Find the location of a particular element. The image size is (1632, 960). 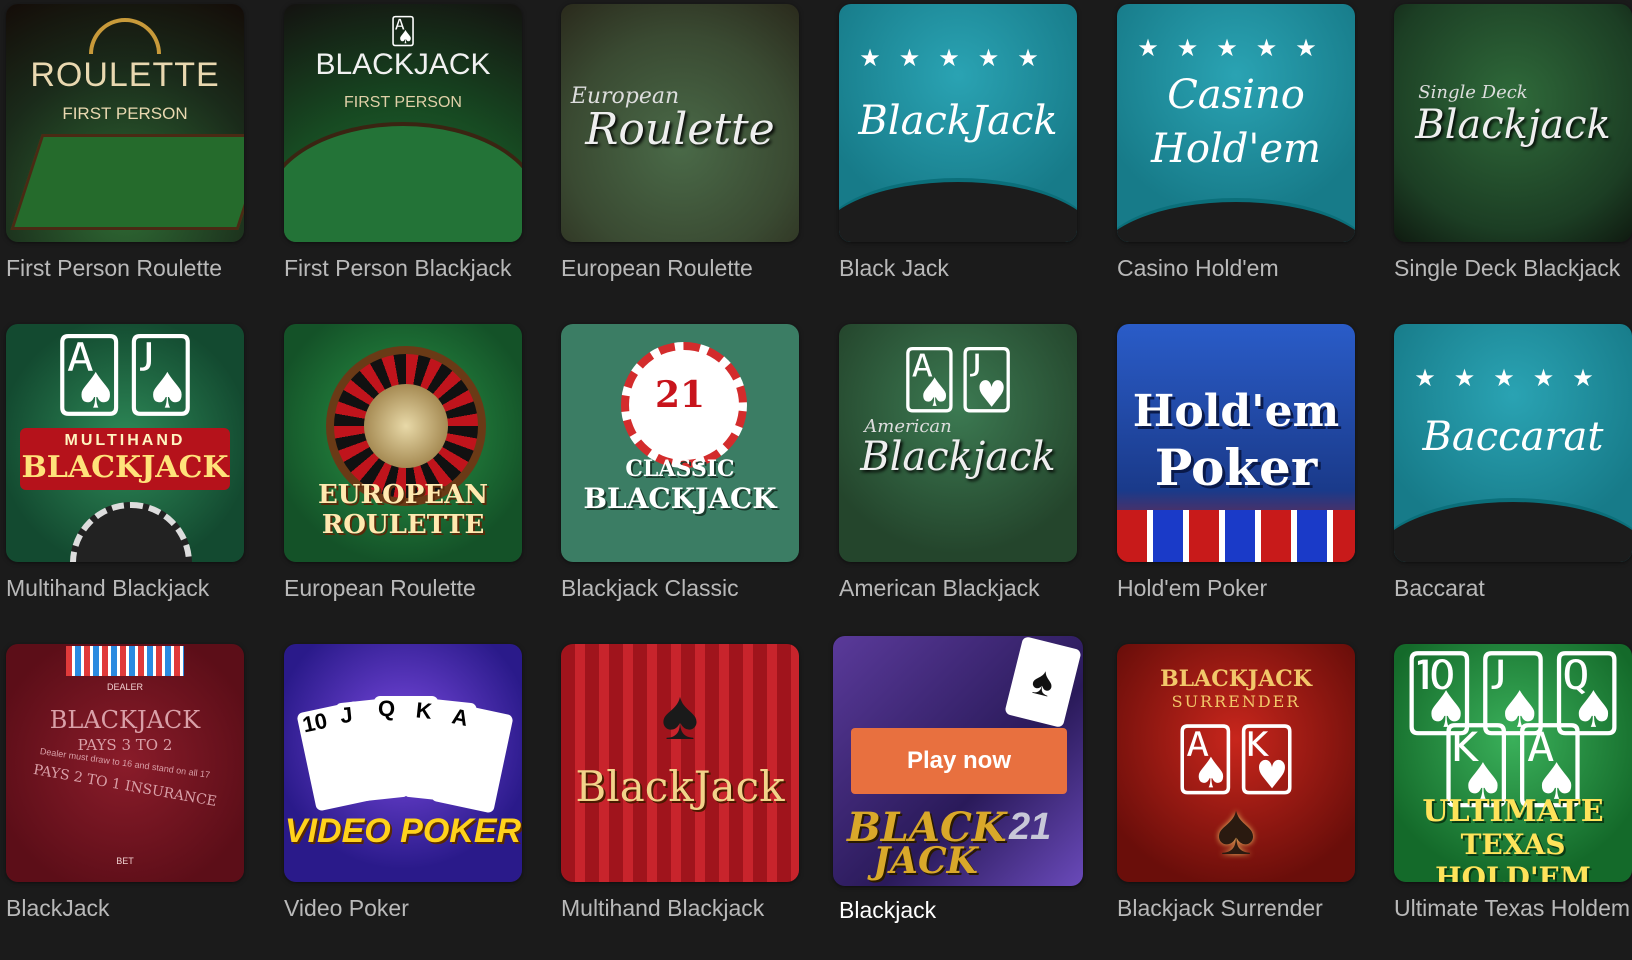

game-card-holdem-poker: Hold'em Poker Hold'em Poker is located at coordinates (1236, 463).